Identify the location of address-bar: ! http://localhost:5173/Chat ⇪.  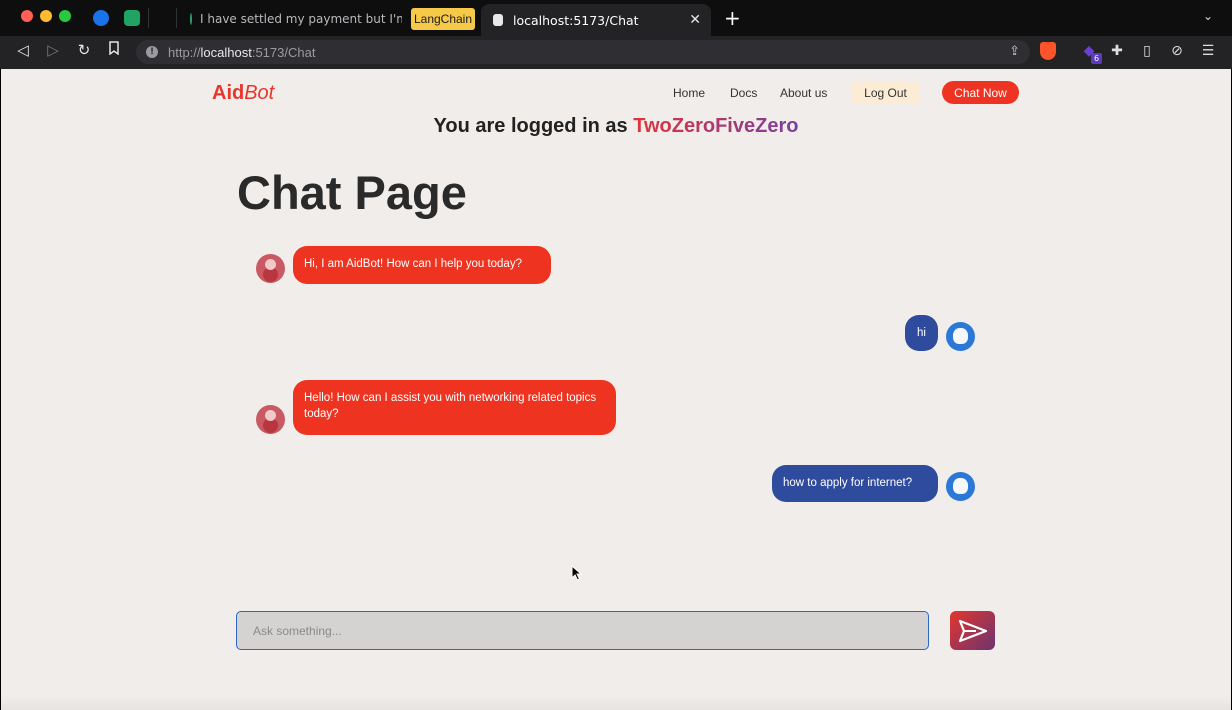
(583, 52).